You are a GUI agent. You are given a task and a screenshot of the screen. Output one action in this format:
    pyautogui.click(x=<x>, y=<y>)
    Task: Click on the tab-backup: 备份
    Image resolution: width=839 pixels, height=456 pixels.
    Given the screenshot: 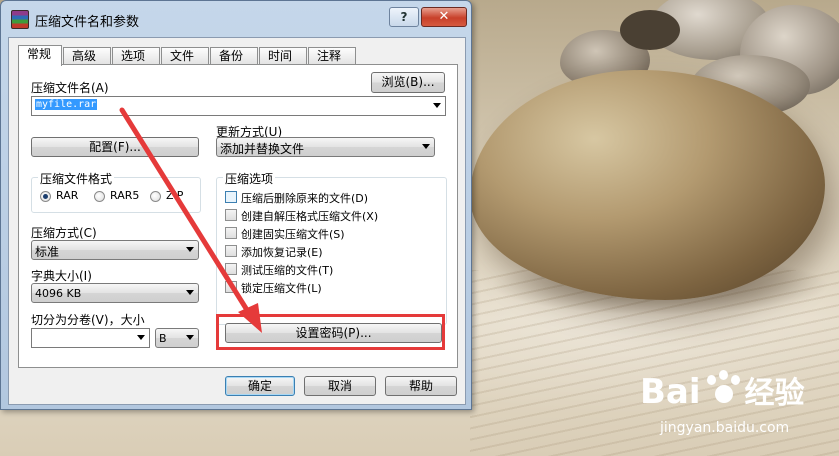 What is the action you would take?
    pyautogui.click(x=234, y=55)
    